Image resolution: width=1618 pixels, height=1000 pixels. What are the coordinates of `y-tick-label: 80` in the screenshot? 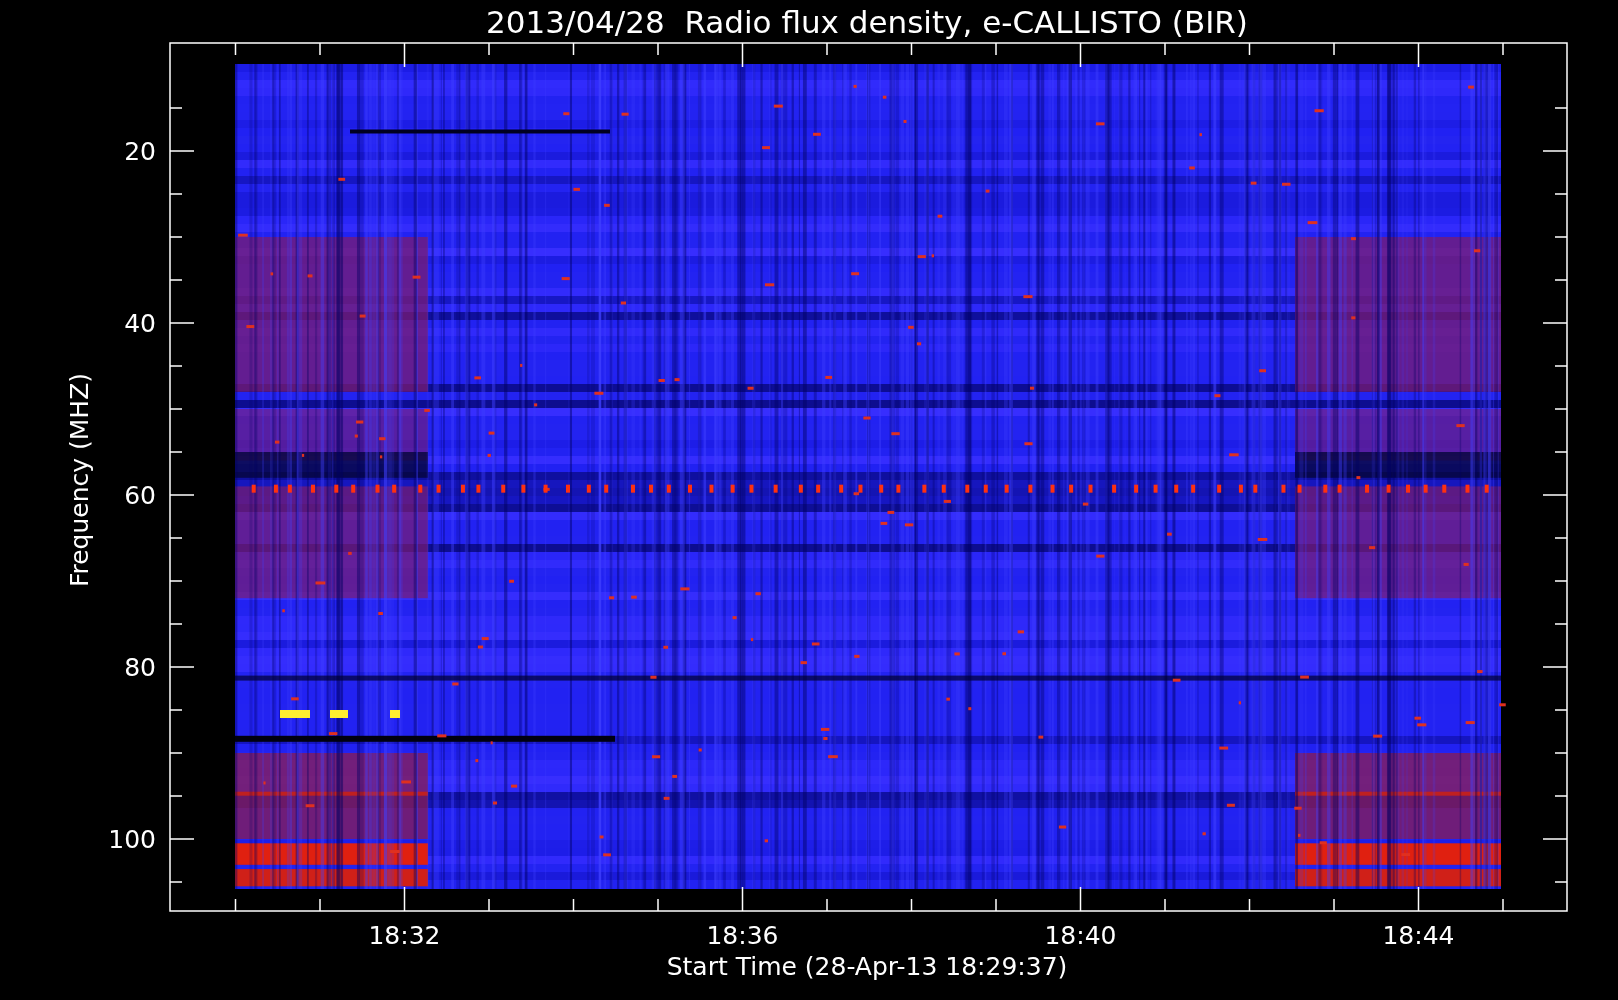 It's located at (140, 667).